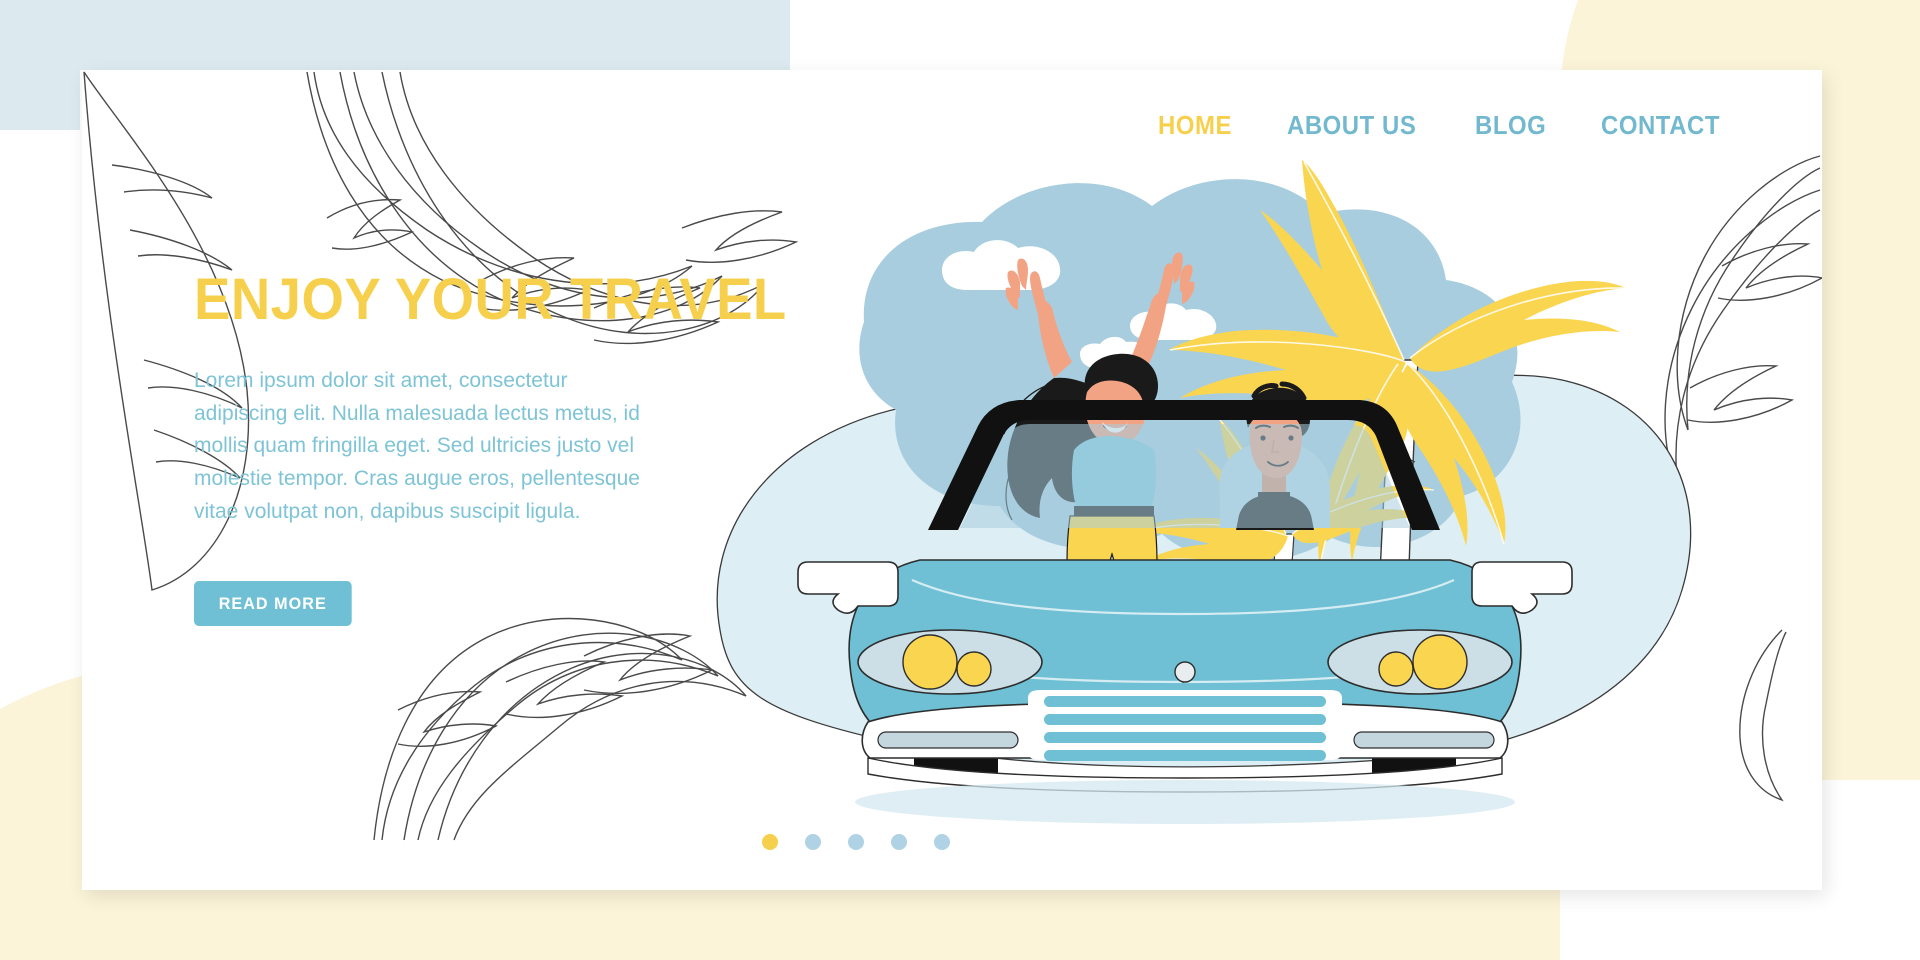 This screenshot has width=1920, height=960. Describe the element at coordinates (1351, 125) in the screenshot. I see `nav-item-about-us: ABOUT US` at that location.